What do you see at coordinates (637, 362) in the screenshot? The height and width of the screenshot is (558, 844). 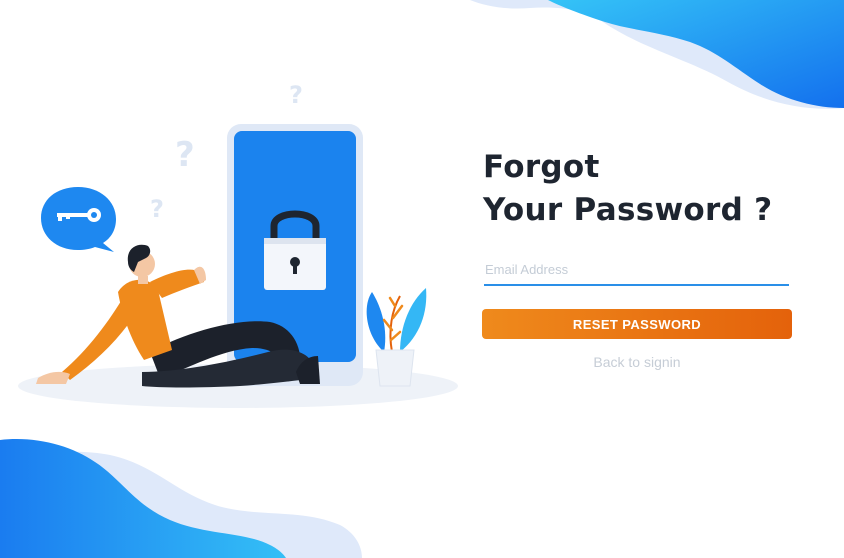 I see `back-to-signin-link: Back to signin` at bounding box center [637, 362].